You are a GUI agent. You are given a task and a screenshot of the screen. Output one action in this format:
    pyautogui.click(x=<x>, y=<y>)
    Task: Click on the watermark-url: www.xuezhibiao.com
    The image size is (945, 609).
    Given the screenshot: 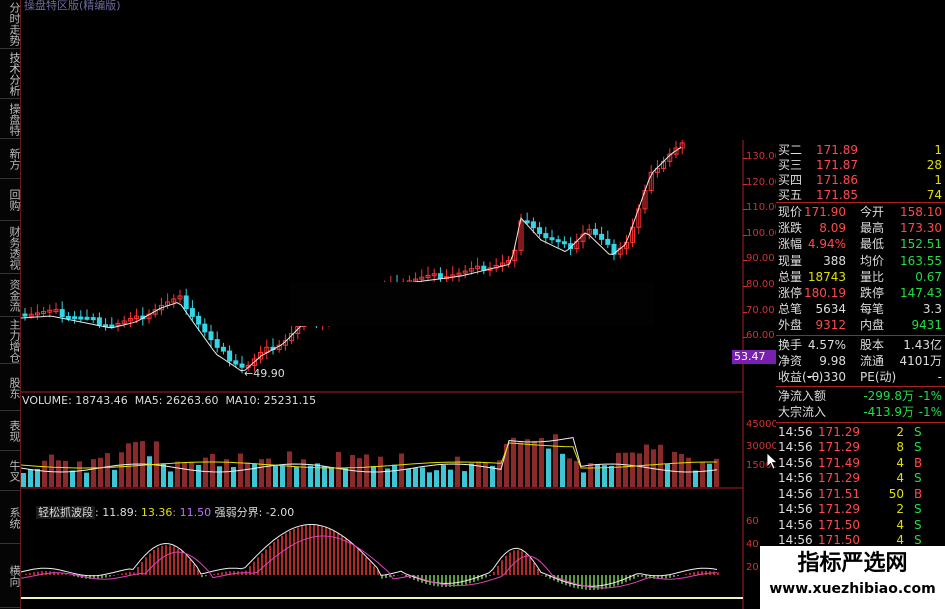 What is the action you would take?
    pyautogui.click(x=852, y=589)
    